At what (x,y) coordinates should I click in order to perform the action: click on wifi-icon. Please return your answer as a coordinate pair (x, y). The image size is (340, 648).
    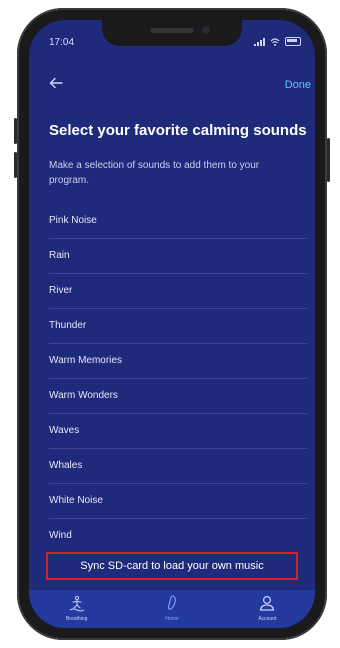
    Looking at the image, I should click on (275, 41).